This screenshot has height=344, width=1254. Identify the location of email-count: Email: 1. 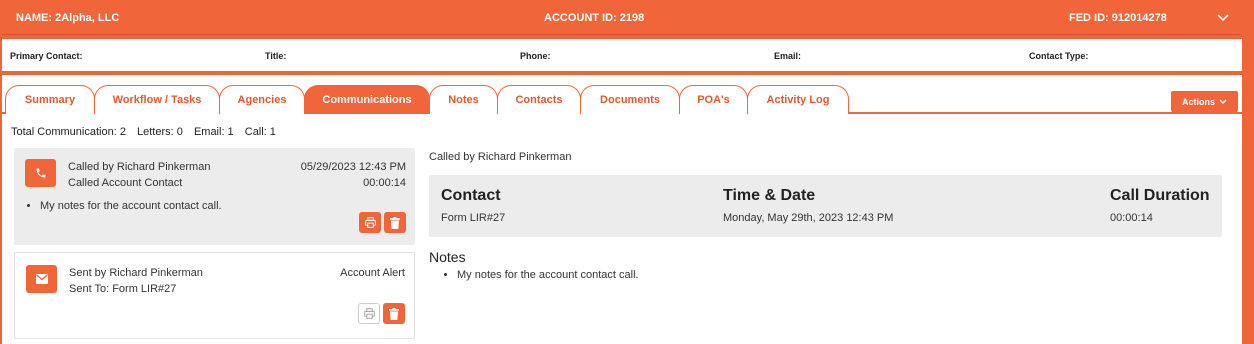
(213, 132).